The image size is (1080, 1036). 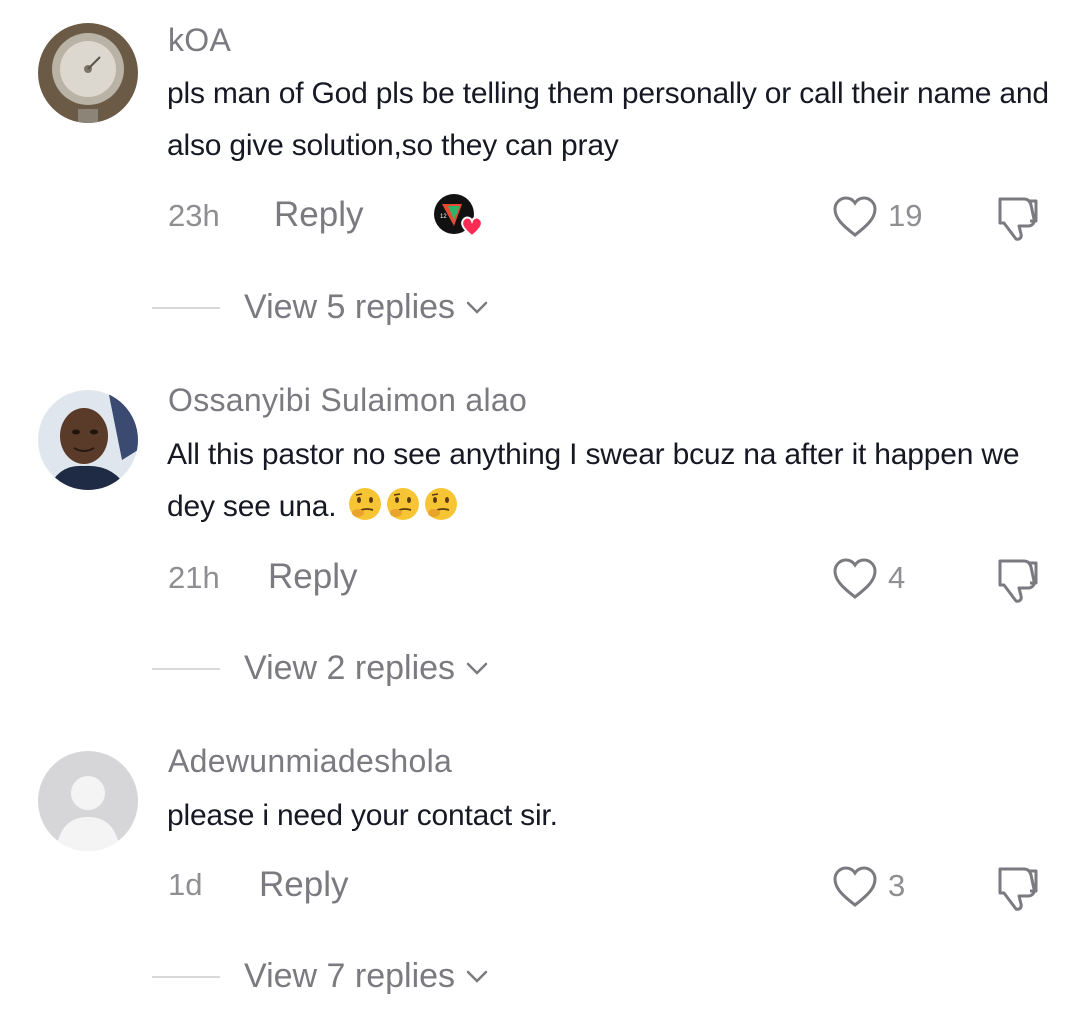 I want to click on view-replies-label: View 5 replies, so click(x=350, y=307).